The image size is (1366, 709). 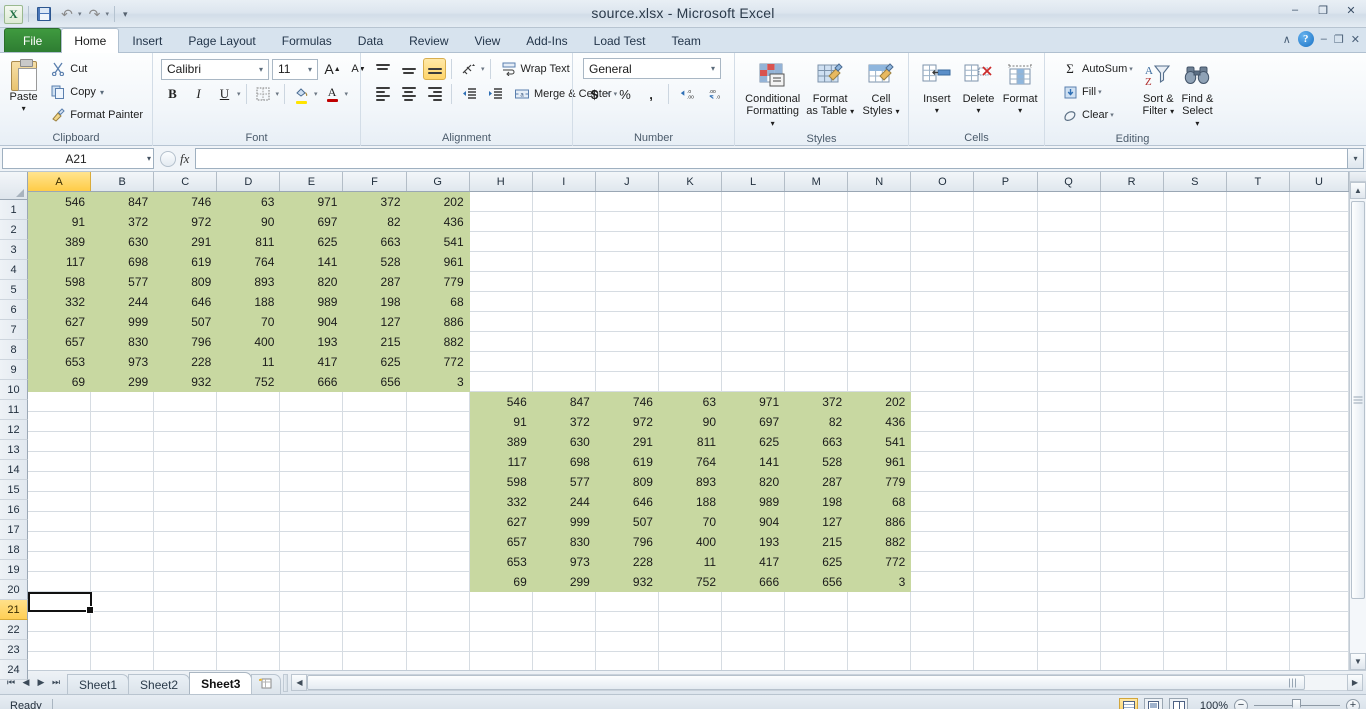 What do you see at coordinates (943, 462) in the screenshot?
I see `cell-O14` at bounding box center [943, 462].